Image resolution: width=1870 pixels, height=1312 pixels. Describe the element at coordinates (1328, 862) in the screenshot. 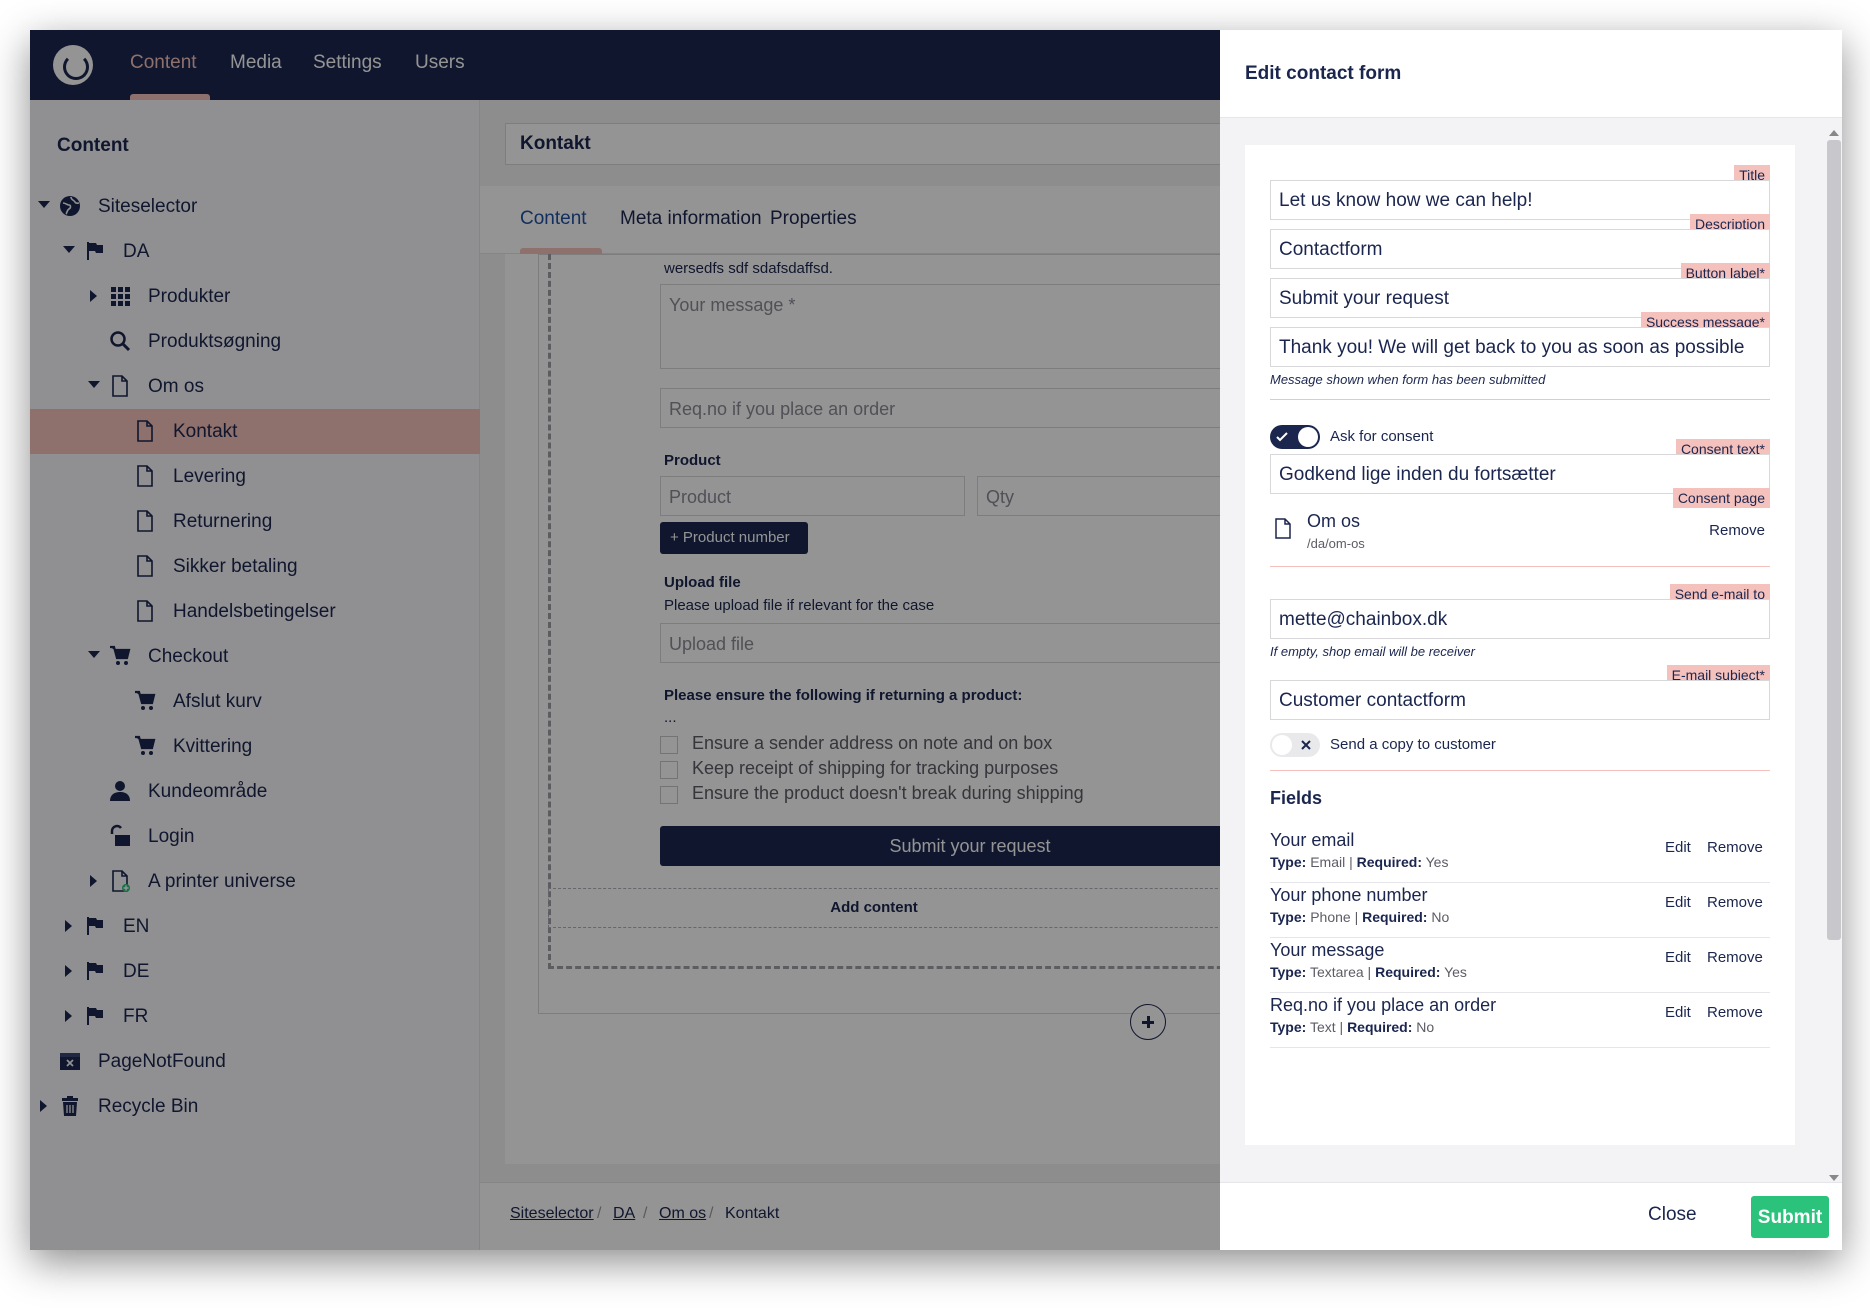

I see `field-type: Email` at that location.